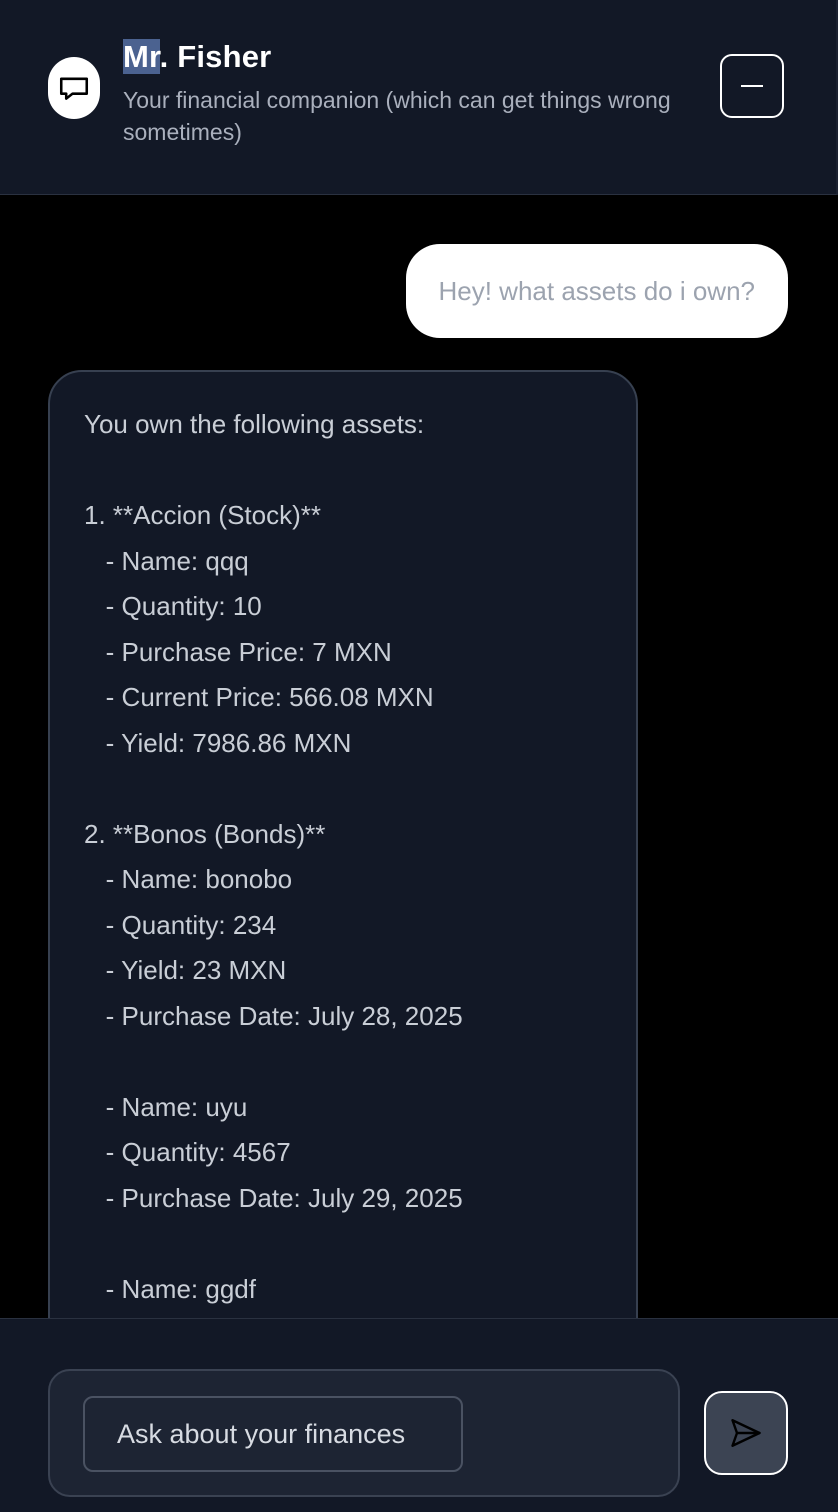 The height and width of the screenshot is (1512, 838). I want to click on assistant-message-line: 1. **Accion (Stock)**, so click(202, 515).